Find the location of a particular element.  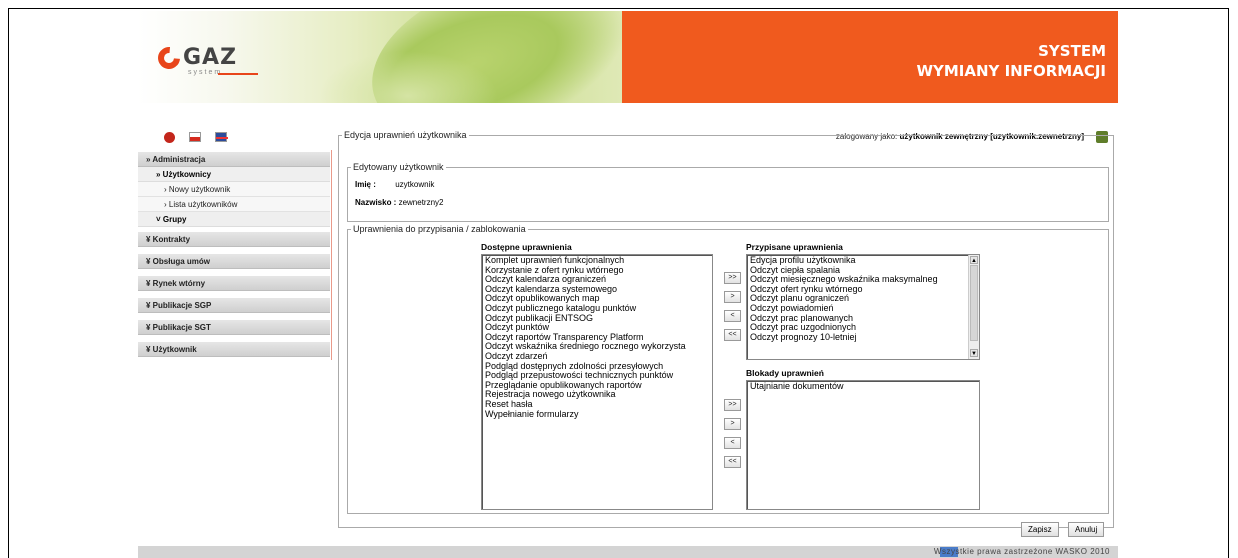

copyright-text: Wszystkie prawa zastrzeżone WASKO 2010 is located at coordinates (1021, 551).